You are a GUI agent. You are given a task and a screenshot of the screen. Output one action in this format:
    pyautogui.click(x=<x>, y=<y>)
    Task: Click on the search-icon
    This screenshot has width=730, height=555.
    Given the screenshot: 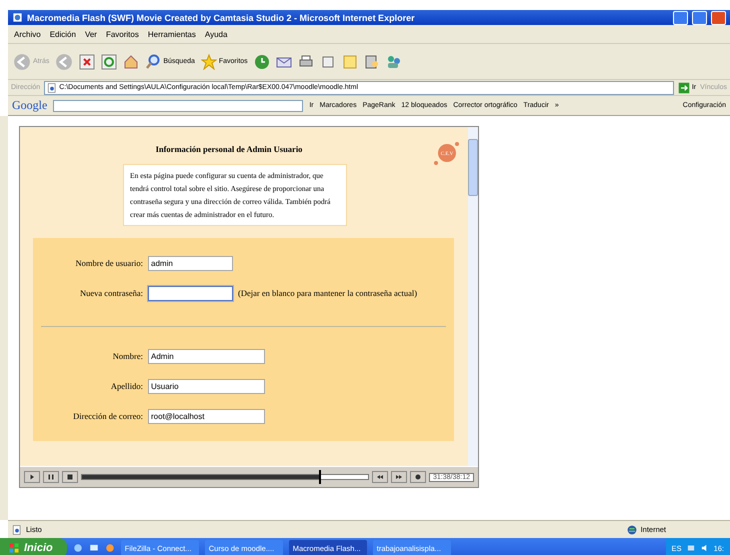 What is the action you would take?
    pyautogui.click(x=153, y=62)
    